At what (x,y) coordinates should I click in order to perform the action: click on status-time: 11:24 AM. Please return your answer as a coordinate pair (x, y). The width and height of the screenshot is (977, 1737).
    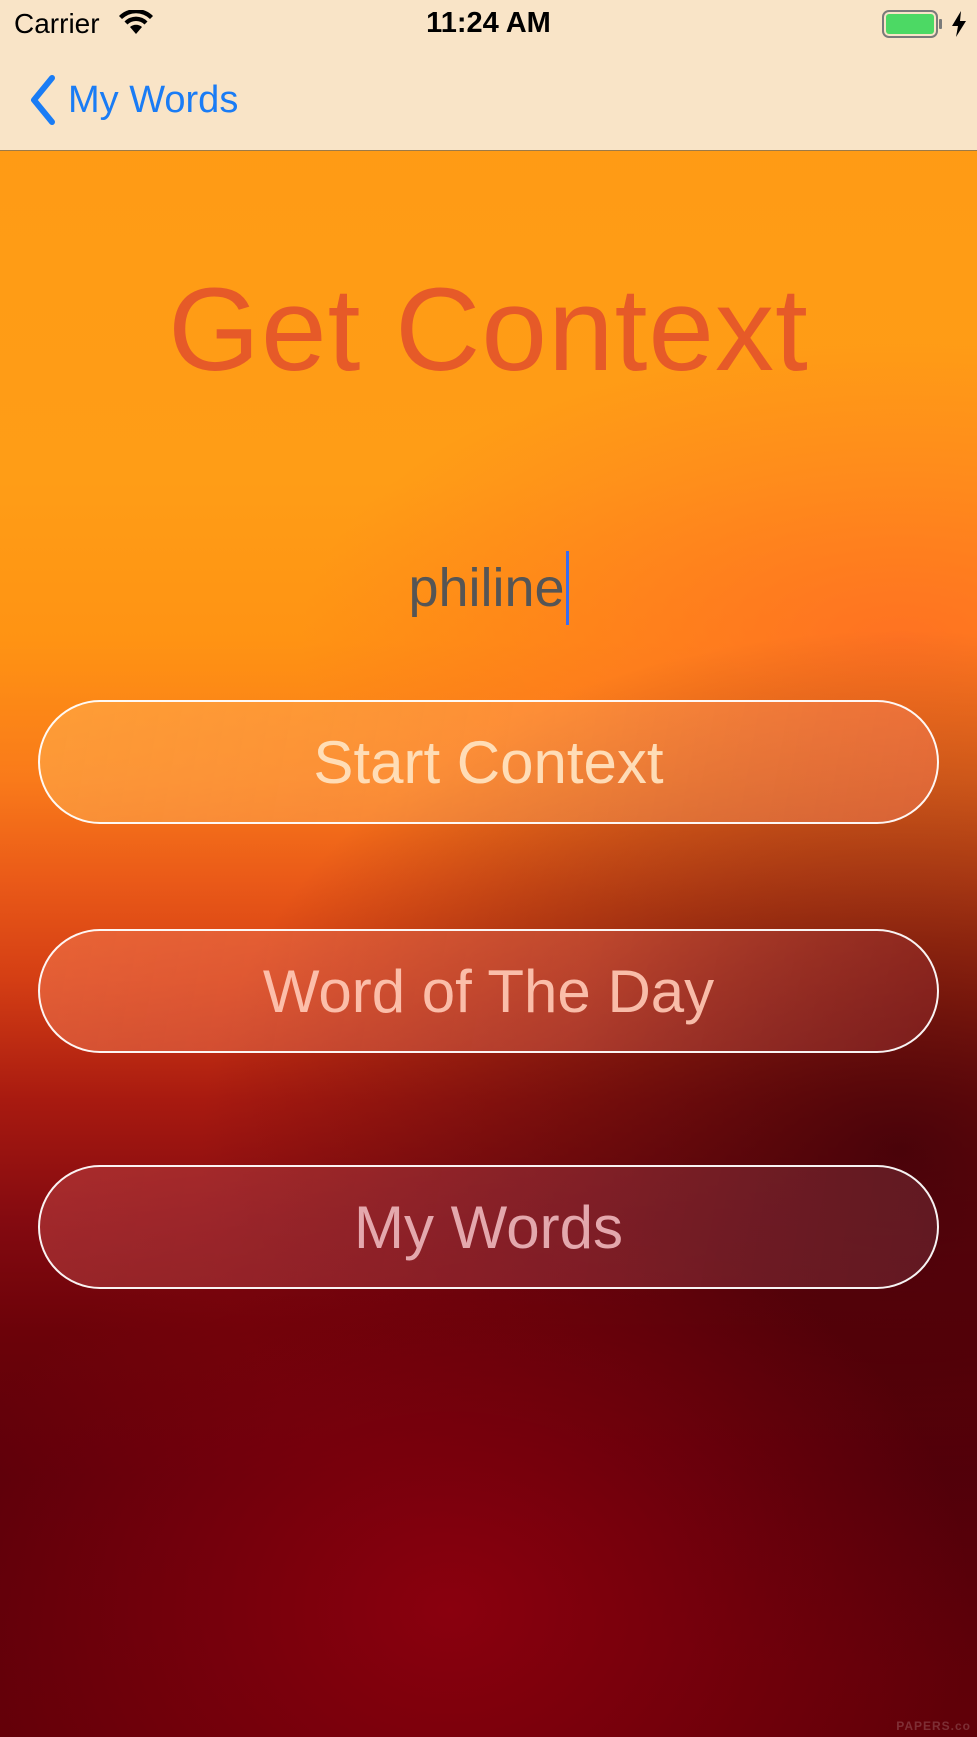
    Looking at the image, I should click on (488, 23).